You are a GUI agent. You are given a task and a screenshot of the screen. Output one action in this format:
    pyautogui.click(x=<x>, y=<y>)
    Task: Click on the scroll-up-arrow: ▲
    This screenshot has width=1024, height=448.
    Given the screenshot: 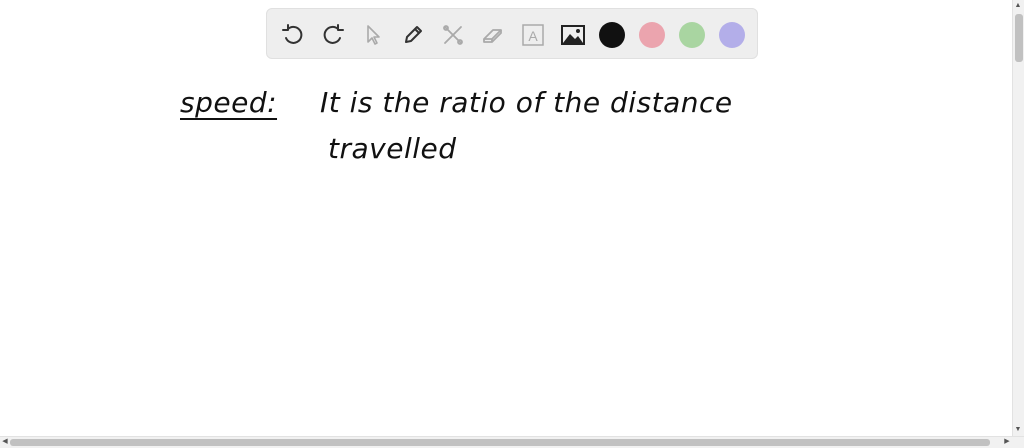 What is the action you would take?
    pyautogui.click(x=1018, y=6)
    